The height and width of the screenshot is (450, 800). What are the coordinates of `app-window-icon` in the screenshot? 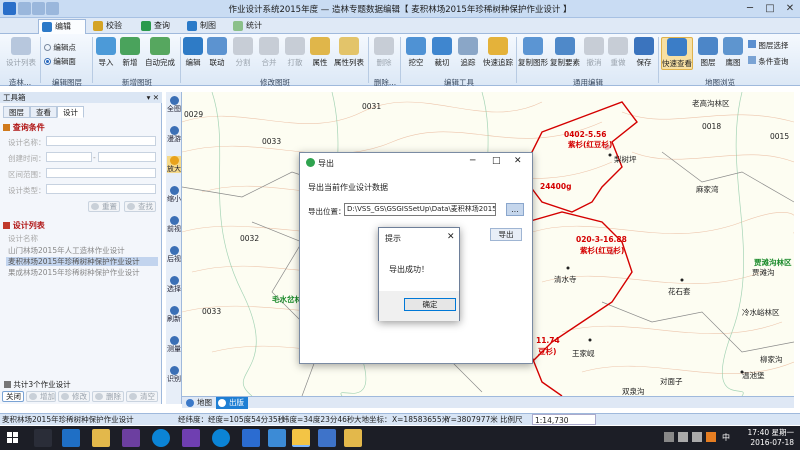 It's located at (251, 438).